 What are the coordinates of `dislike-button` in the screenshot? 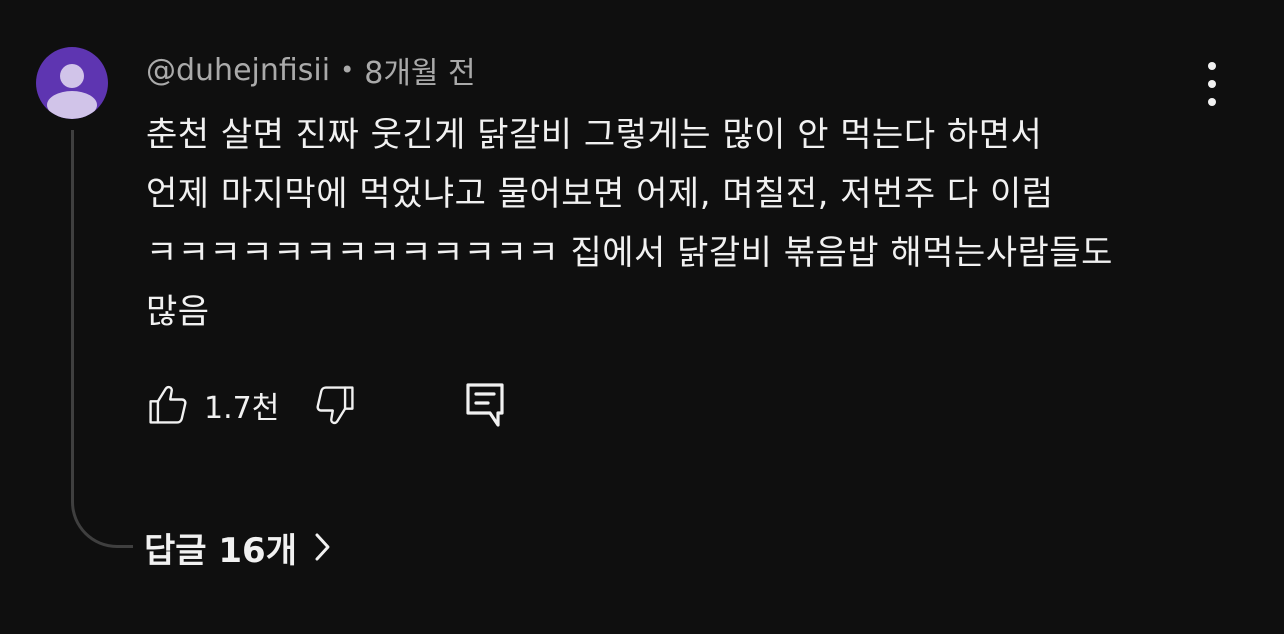 It's located at (335, 405).